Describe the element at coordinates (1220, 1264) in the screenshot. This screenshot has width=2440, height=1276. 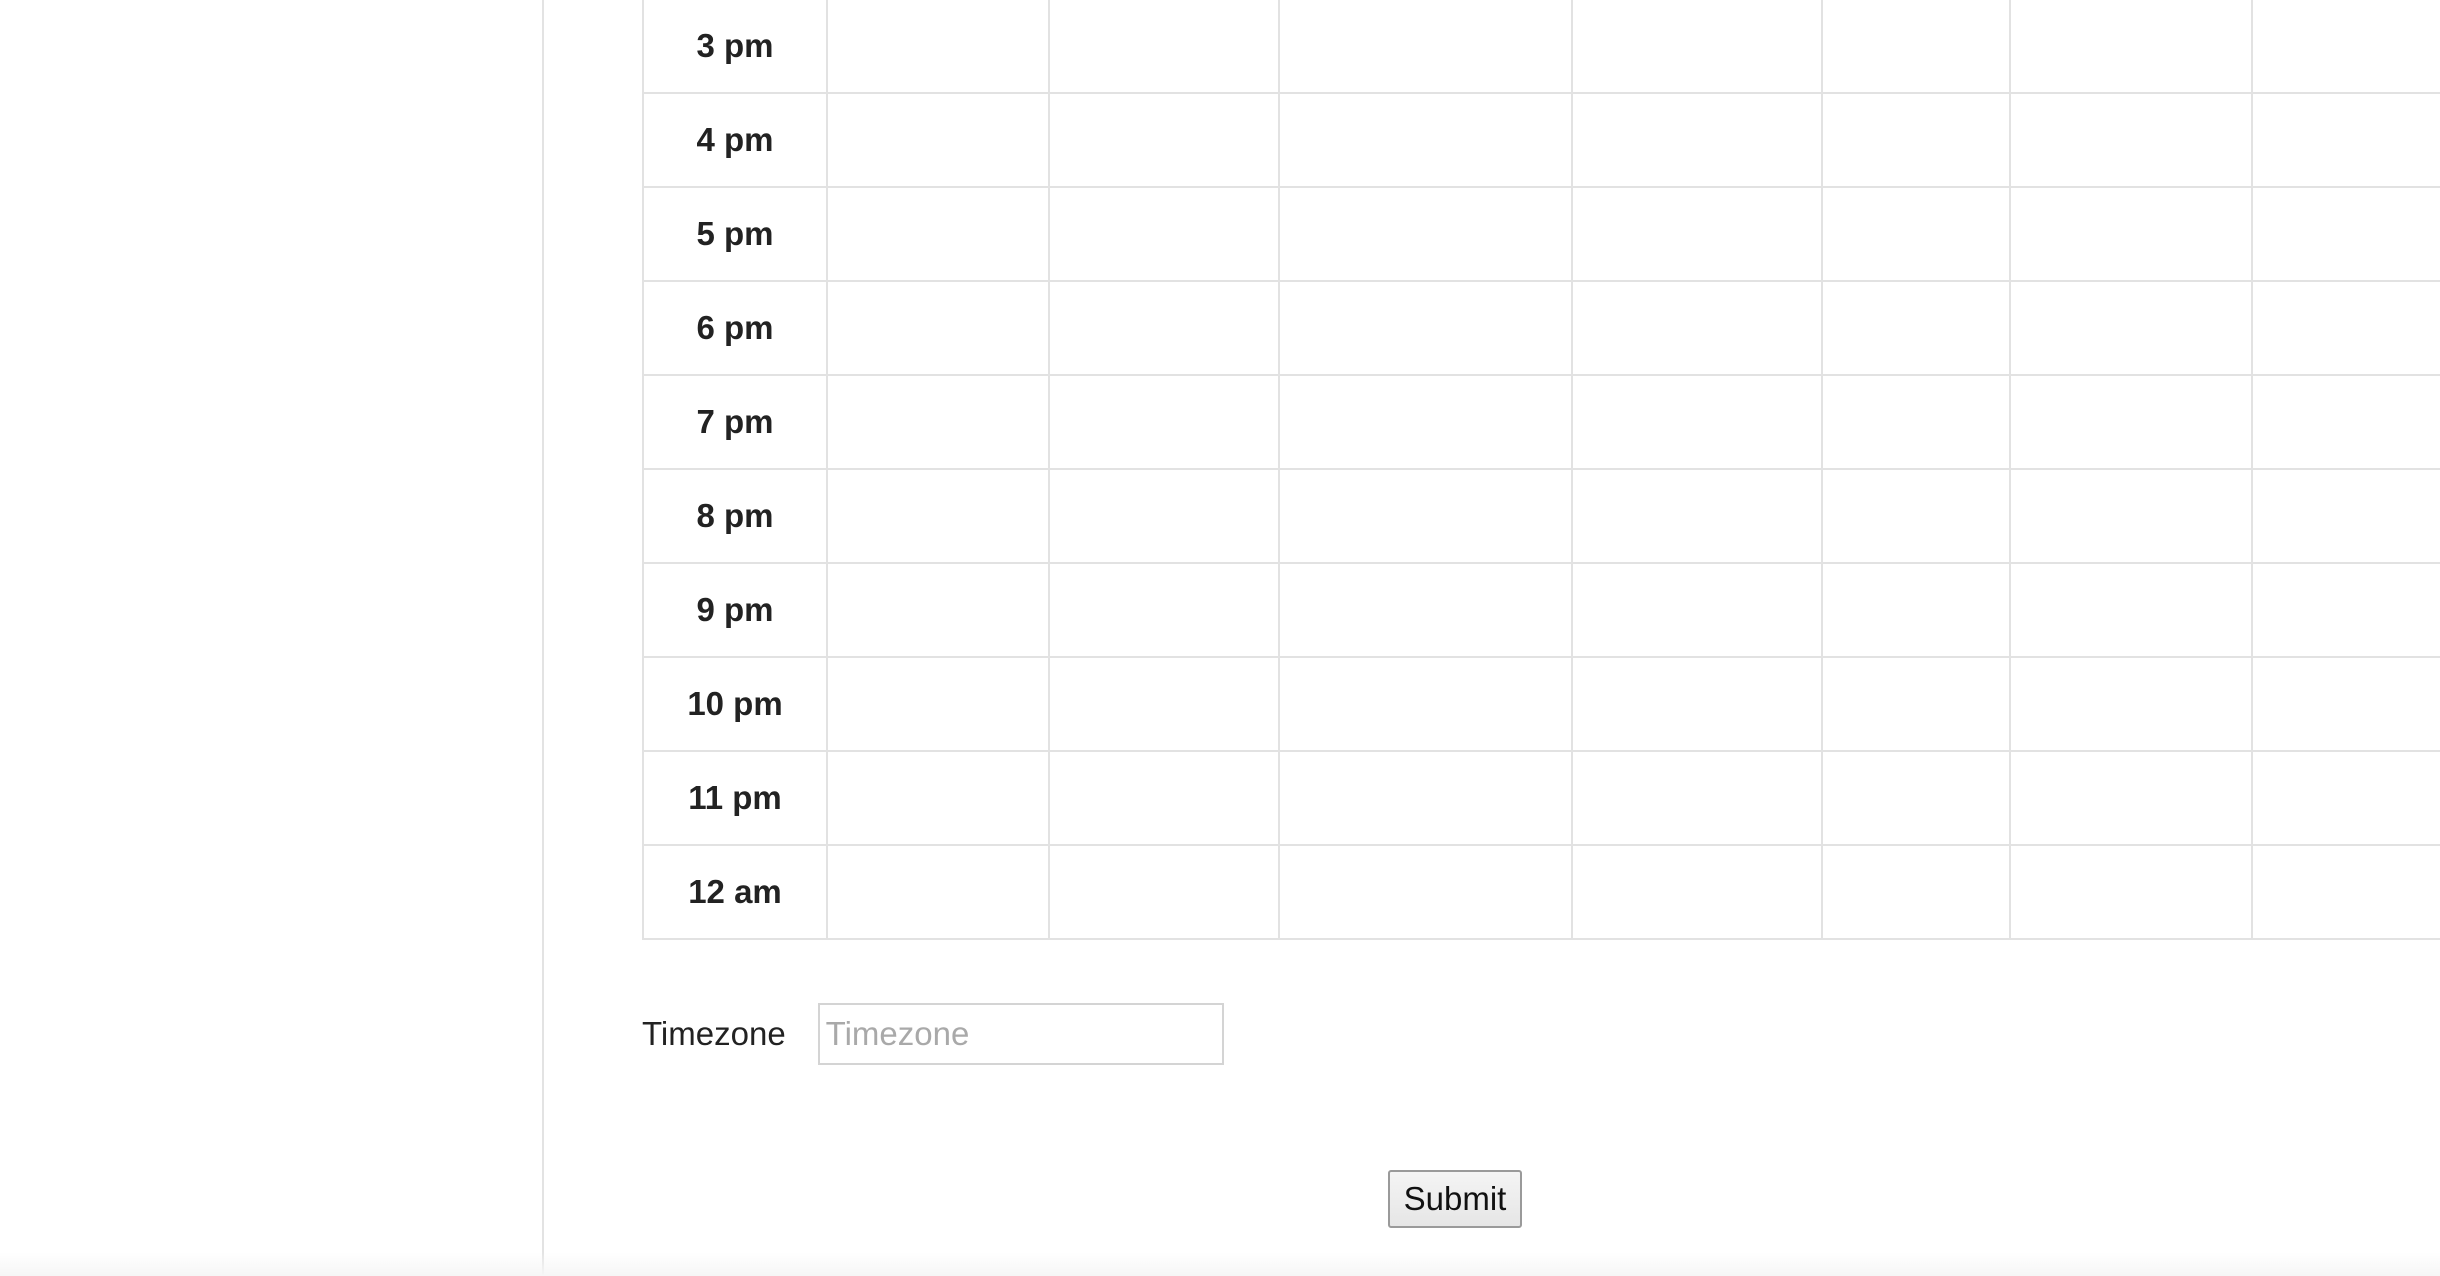
I see `bottom-edge-shade` at that location.